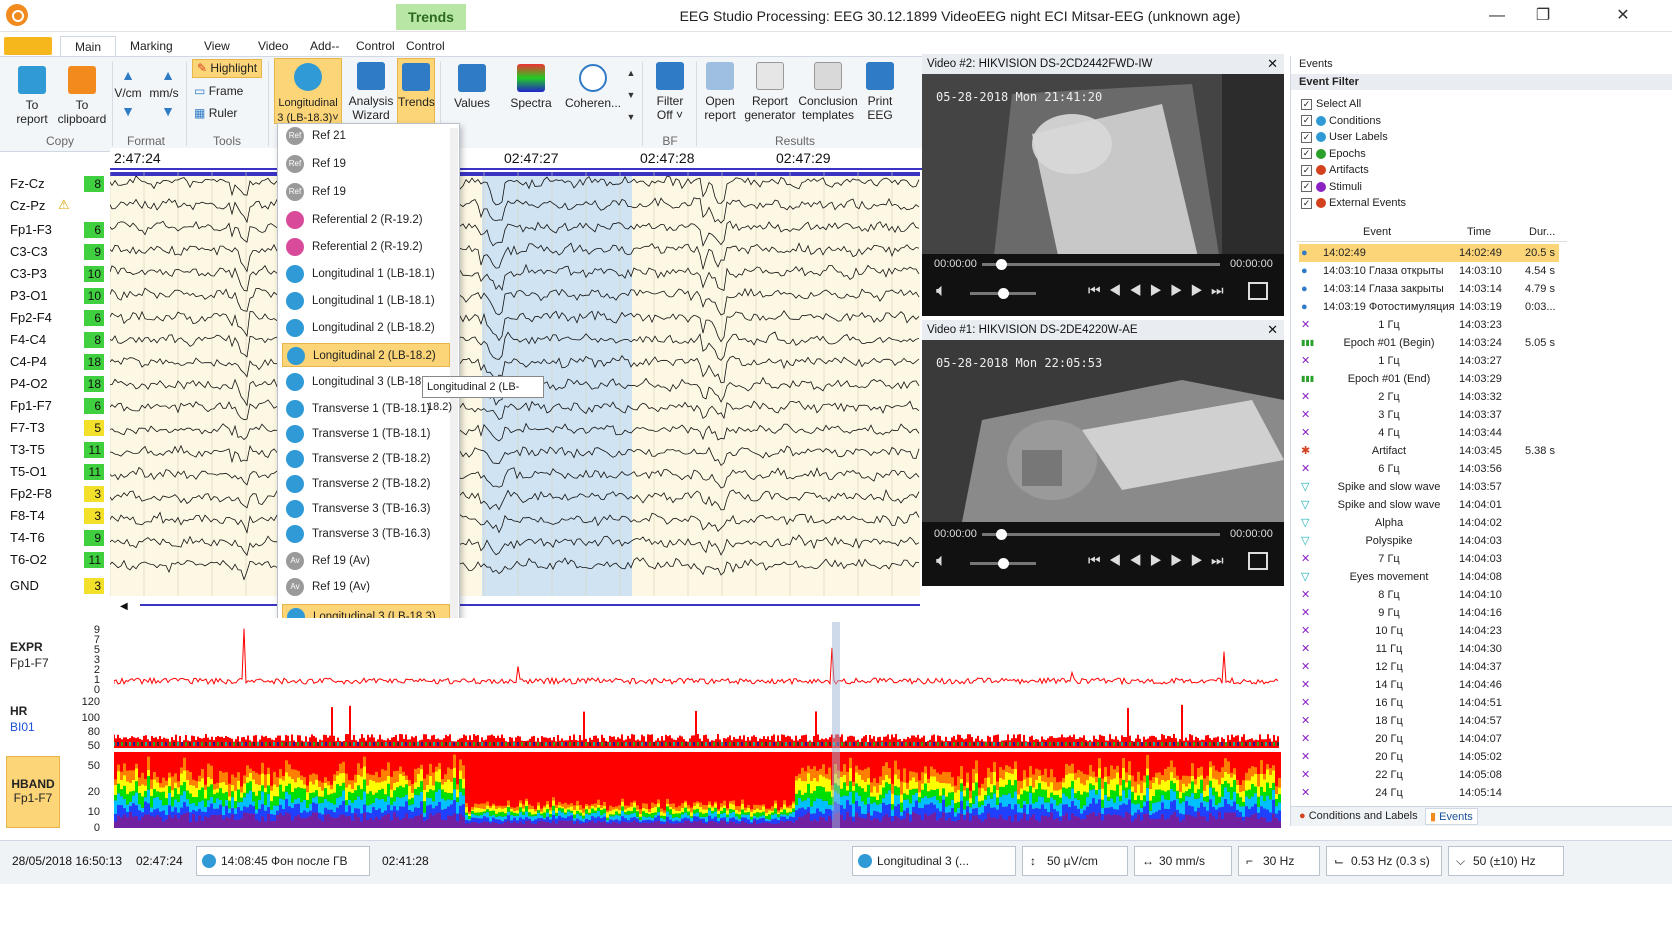  What do you see at coordinates (32, 96) in the screenshot?
I see `to-report-button: To report` at bounding box center [32, 96].